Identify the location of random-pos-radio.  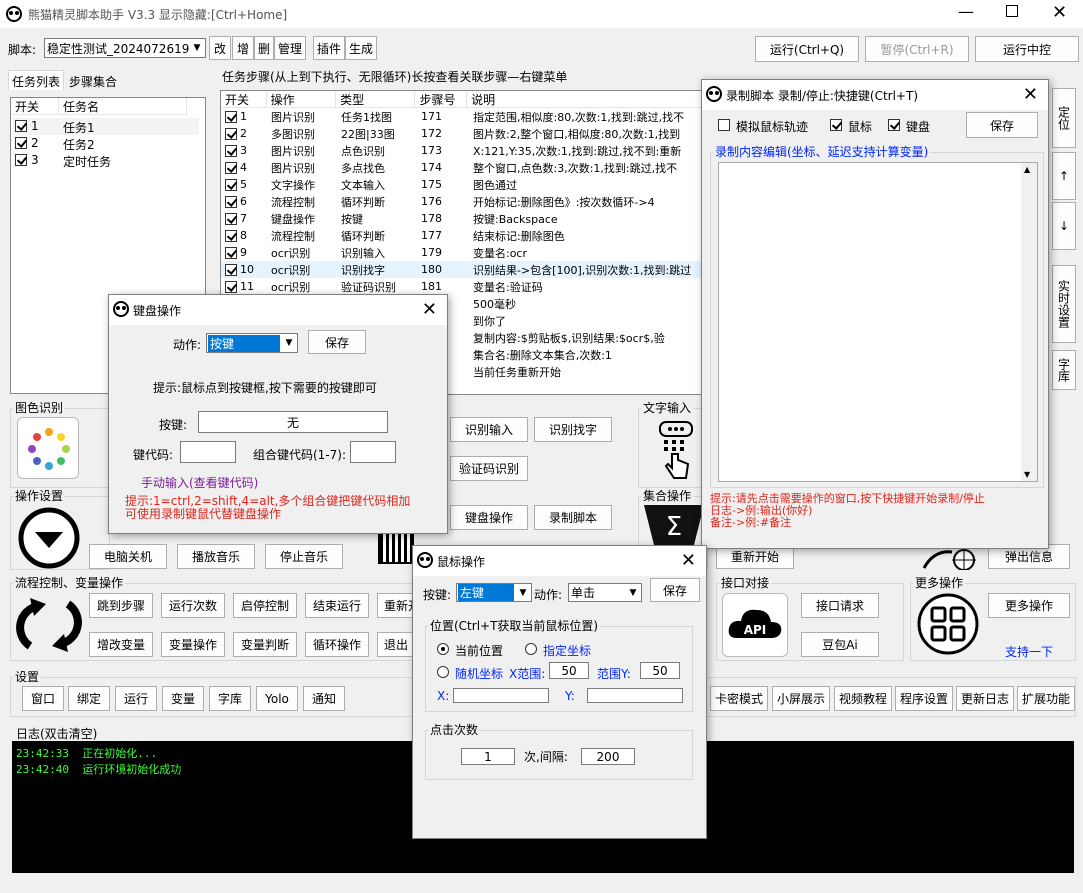
(443, 672).